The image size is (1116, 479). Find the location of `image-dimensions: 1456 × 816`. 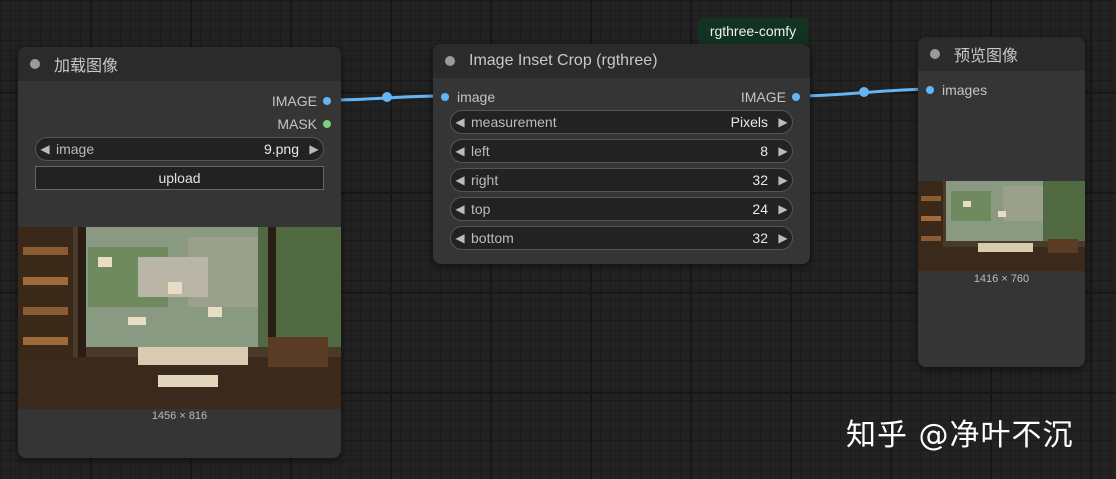

image-dimensions: 1456 × 816 is located at coordinates (179, 416).